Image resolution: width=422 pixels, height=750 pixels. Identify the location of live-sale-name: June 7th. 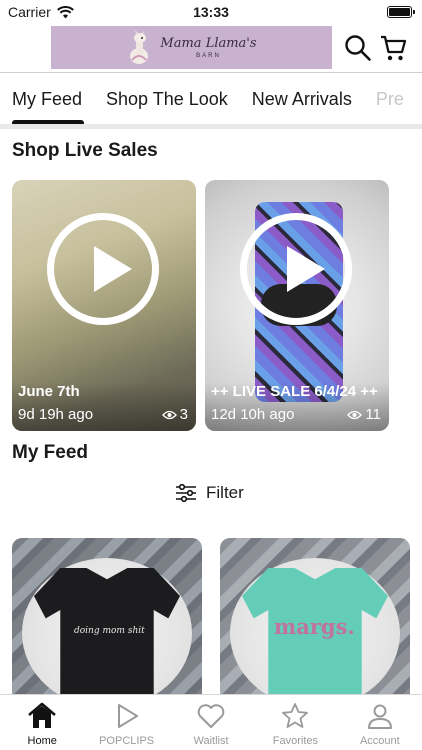
(49, 391).